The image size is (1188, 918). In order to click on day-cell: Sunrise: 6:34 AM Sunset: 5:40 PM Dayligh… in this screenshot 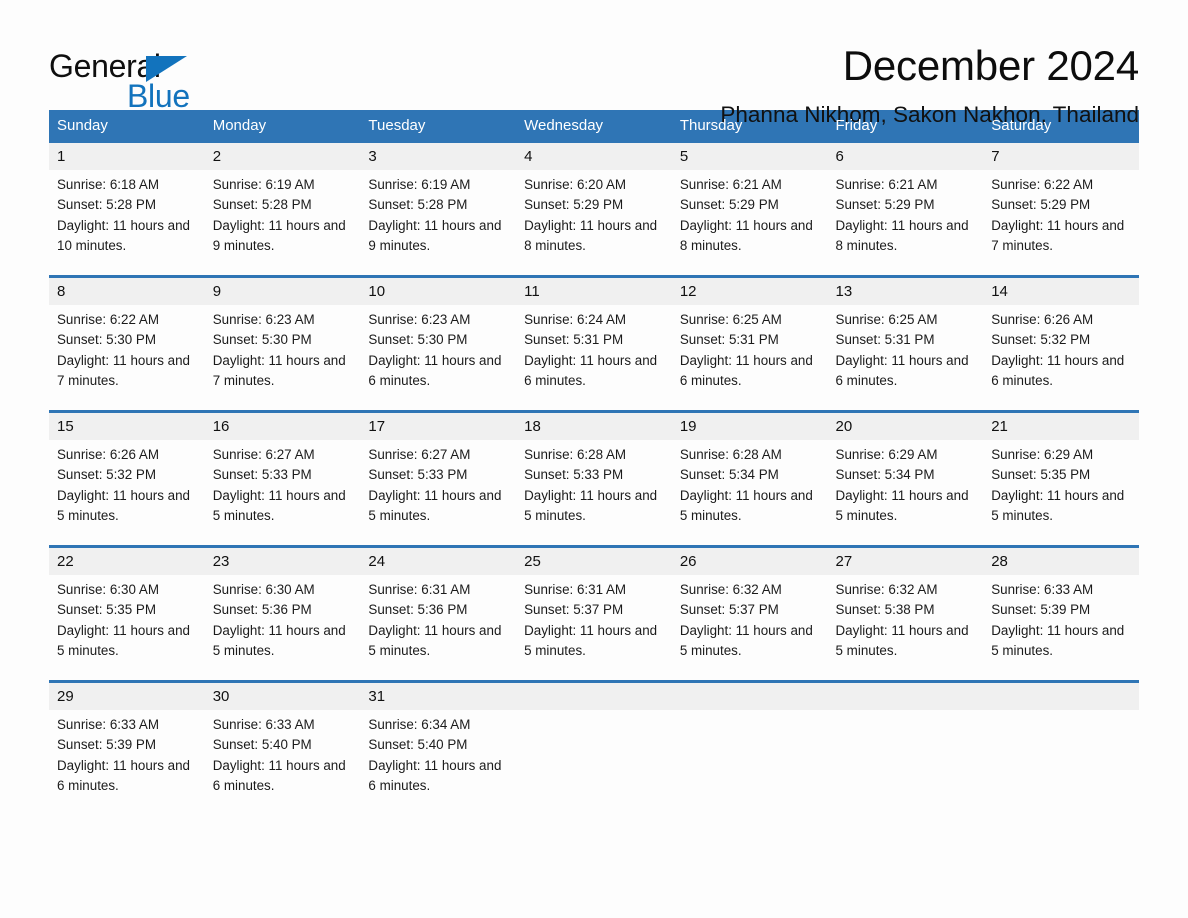, I will do `click(438, 762)`.